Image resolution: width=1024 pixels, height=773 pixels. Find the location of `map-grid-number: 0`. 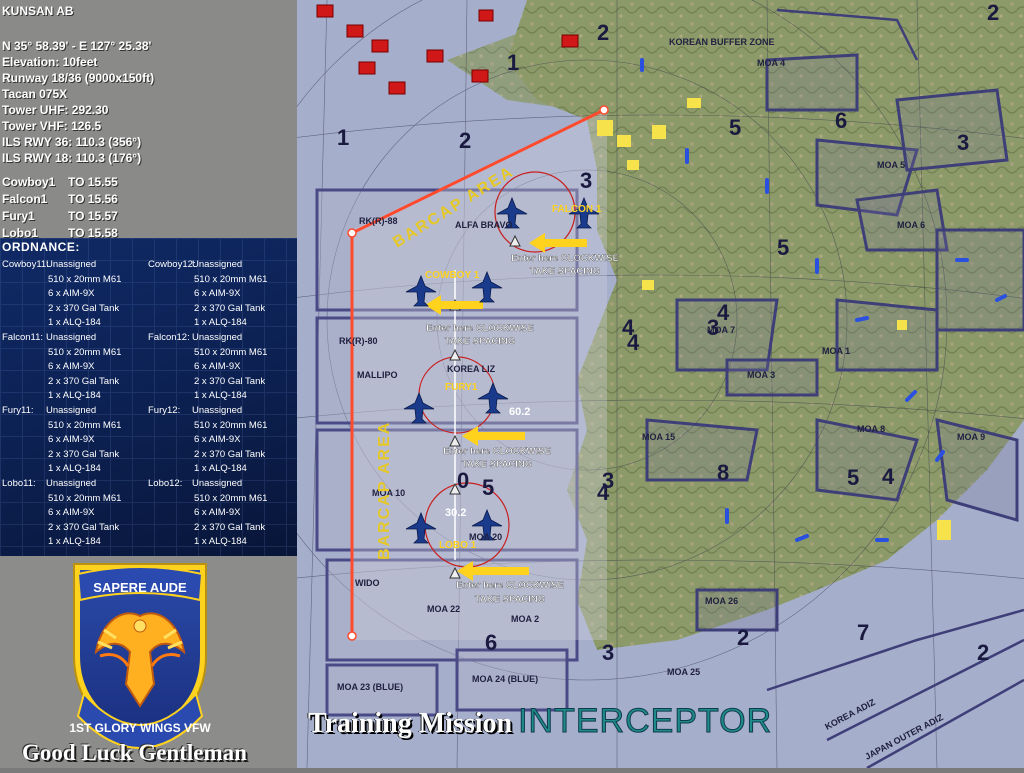

map-grid-number: 0 is located at coordinates (463, 480).